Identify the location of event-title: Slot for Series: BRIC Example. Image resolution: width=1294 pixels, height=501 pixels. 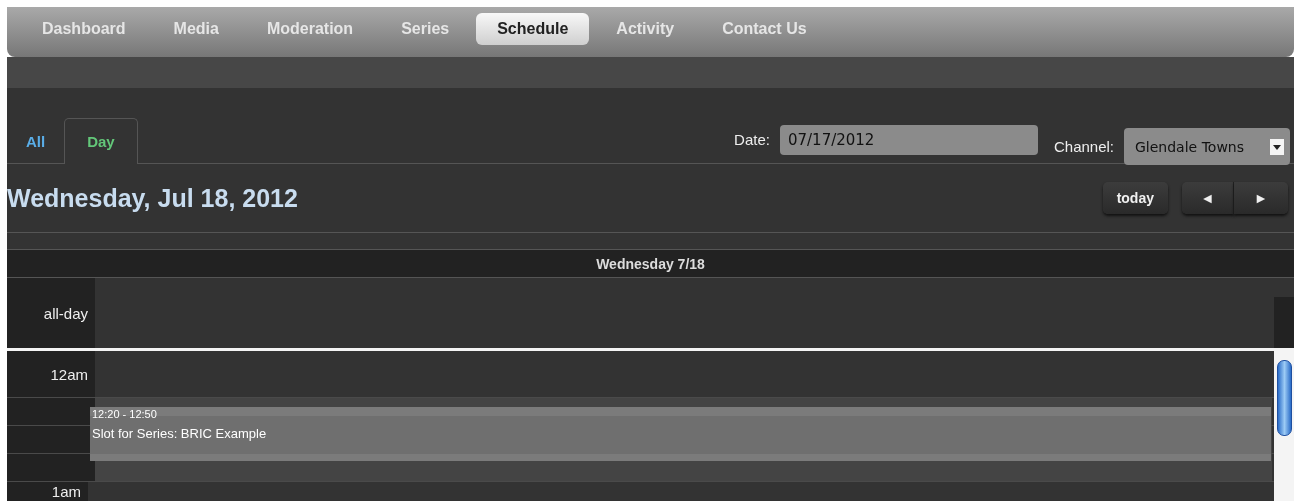
(180, 433).